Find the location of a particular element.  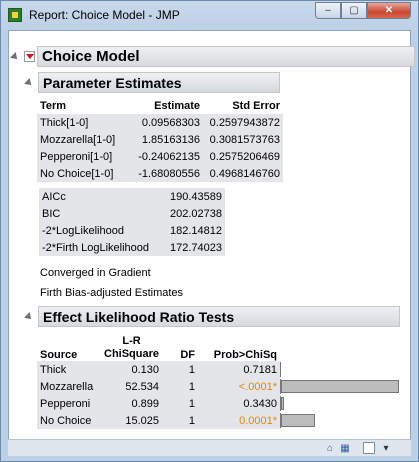

stat-label: -2*LogLikelihood is located at coordinates (83, 230).